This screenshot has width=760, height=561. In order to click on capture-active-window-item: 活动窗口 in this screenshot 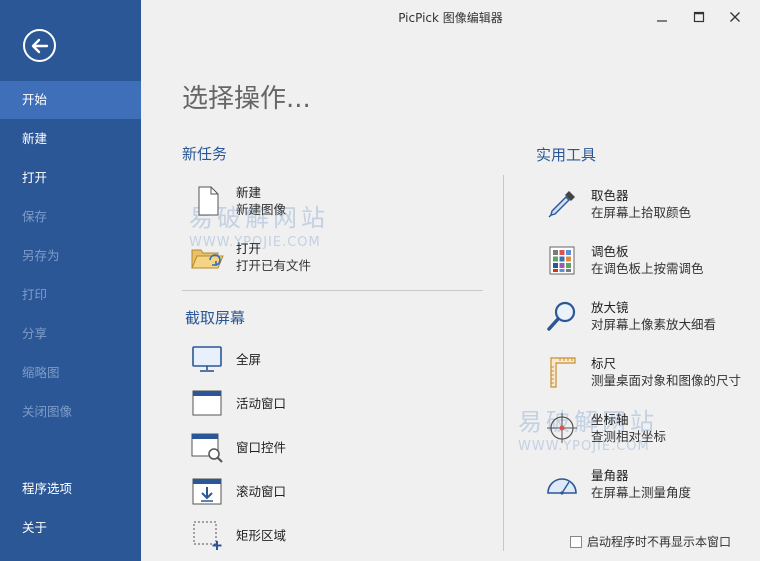, I will do `click(237, 403)`.